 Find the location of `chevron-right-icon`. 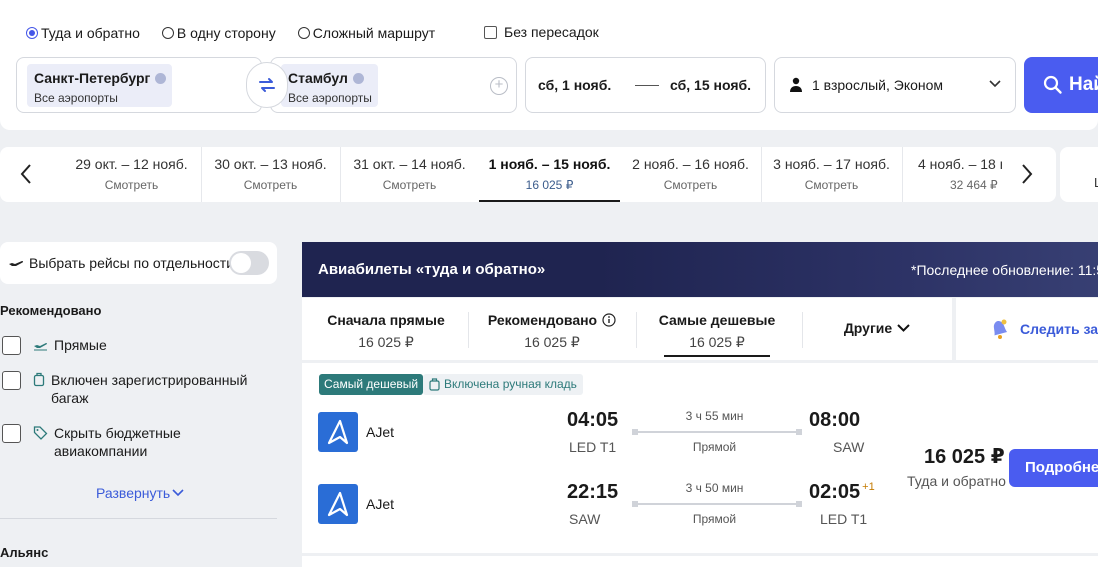

chevron-right-icon is located at coordinates (1027, 174).